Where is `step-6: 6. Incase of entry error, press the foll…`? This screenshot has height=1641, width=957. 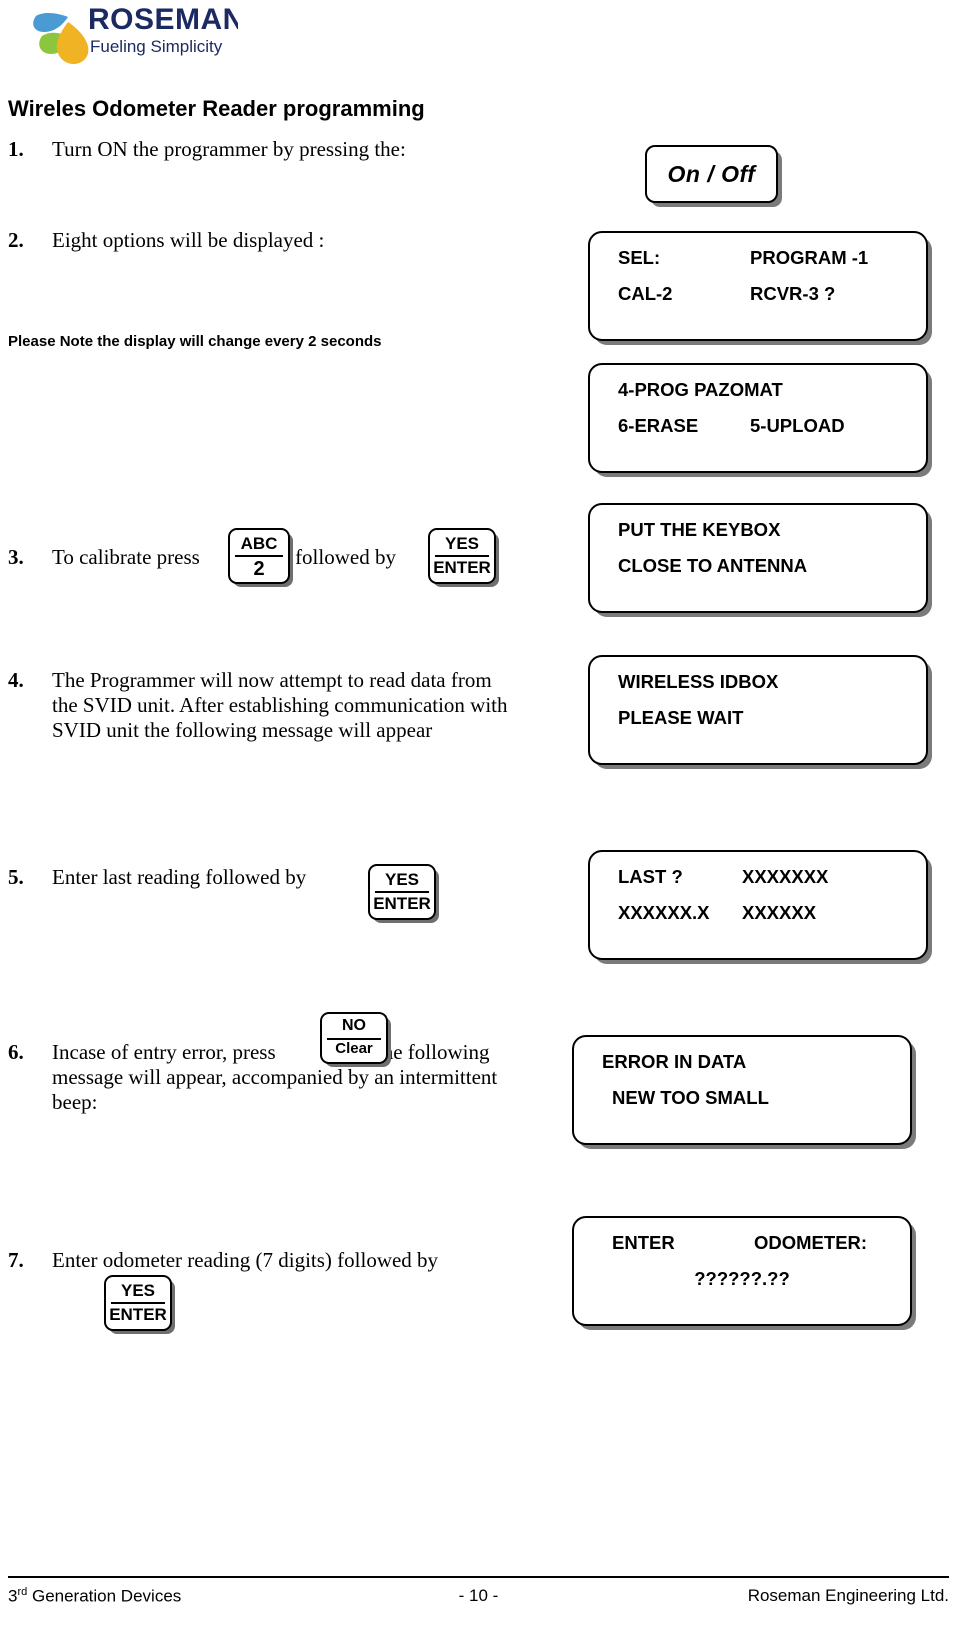
step-6: 6. Incase of entry error, press the foll… is located at coordinates (268, 1077).